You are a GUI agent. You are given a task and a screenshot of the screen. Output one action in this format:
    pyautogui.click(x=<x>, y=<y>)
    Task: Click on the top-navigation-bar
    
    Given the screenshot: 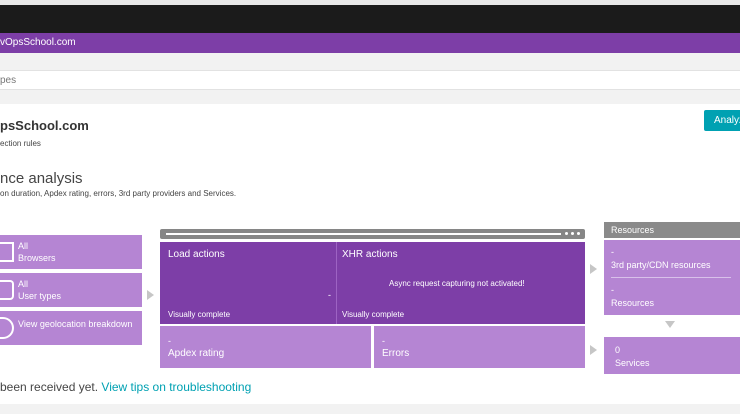 What is the action you would take?
    pyautogui.click(x=370, y=19)
    